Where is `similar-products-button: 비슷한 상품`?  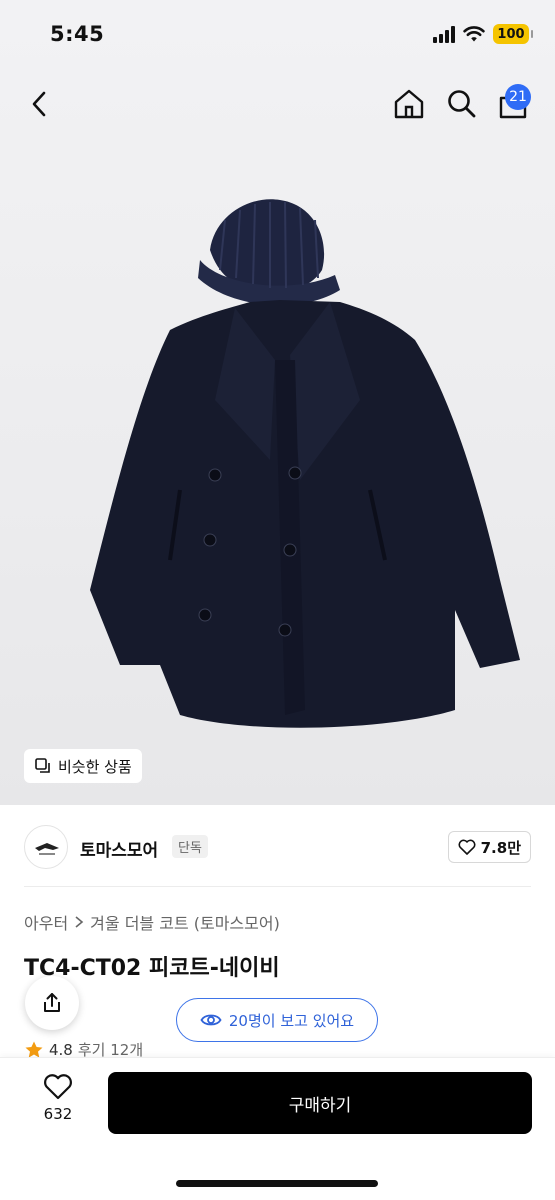 similar-products-button: 비슷한 상품 is located at coordinates (83, 766).